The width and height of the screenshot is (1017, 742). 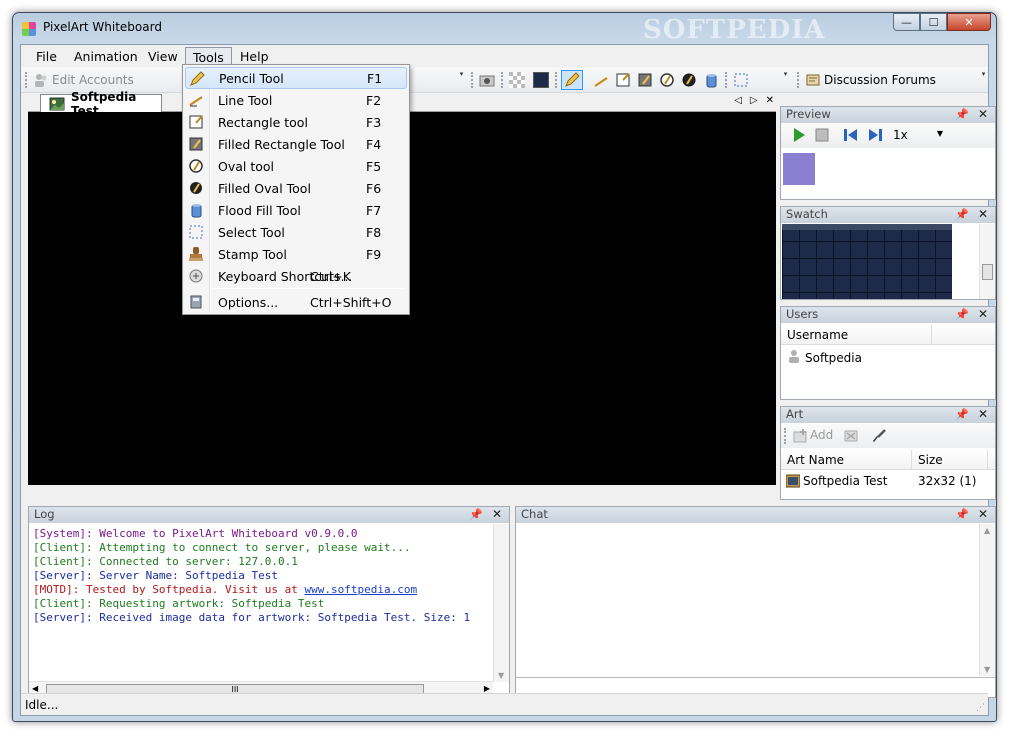 What do you see at coordinates (879, 437) in the screenshot?
I see `brush-icon` at bounding box center [879, 437].